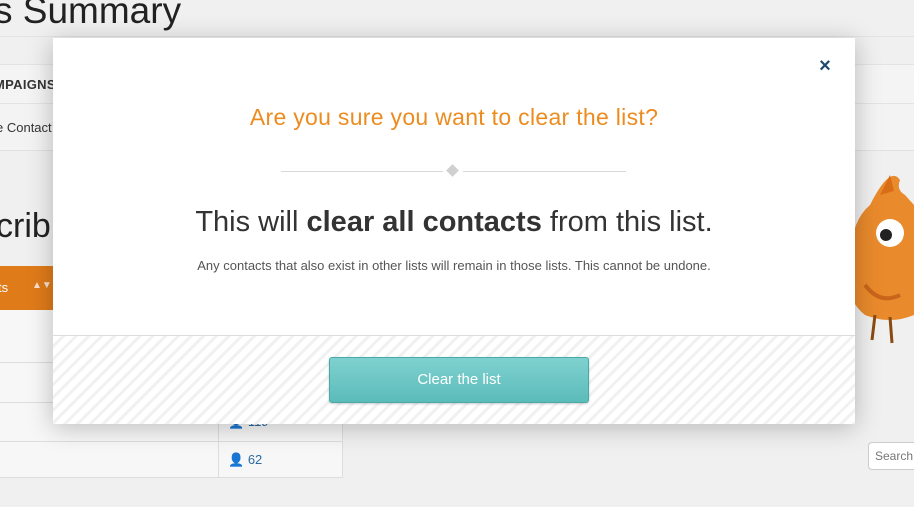 Image resolution: width=914 pixels, height=507 pixels. I want to click on close-icon: ×, so click(825, 66).